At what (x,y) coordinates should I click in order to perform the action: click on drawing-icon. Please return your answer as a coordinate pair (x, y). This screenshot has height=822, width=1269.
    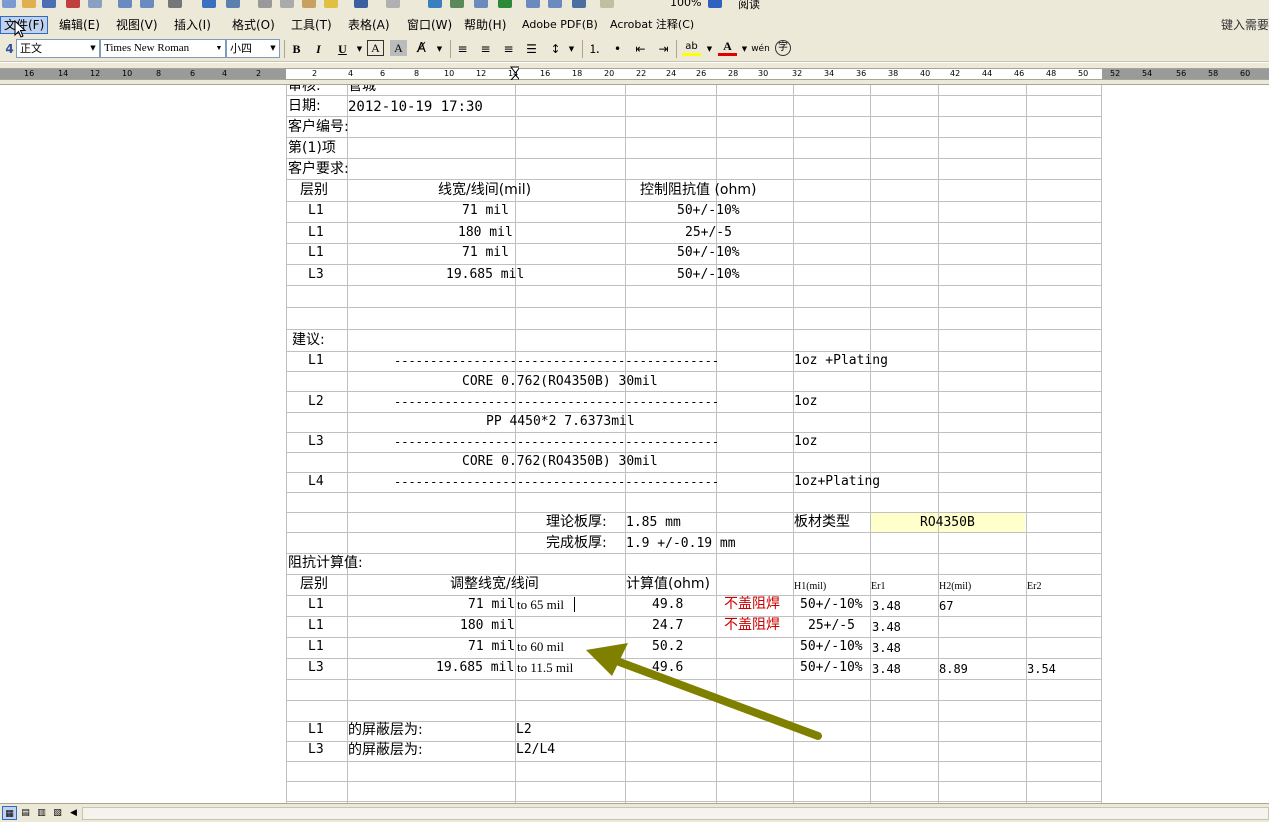
    Looking at the image, I should click on (555, 4).